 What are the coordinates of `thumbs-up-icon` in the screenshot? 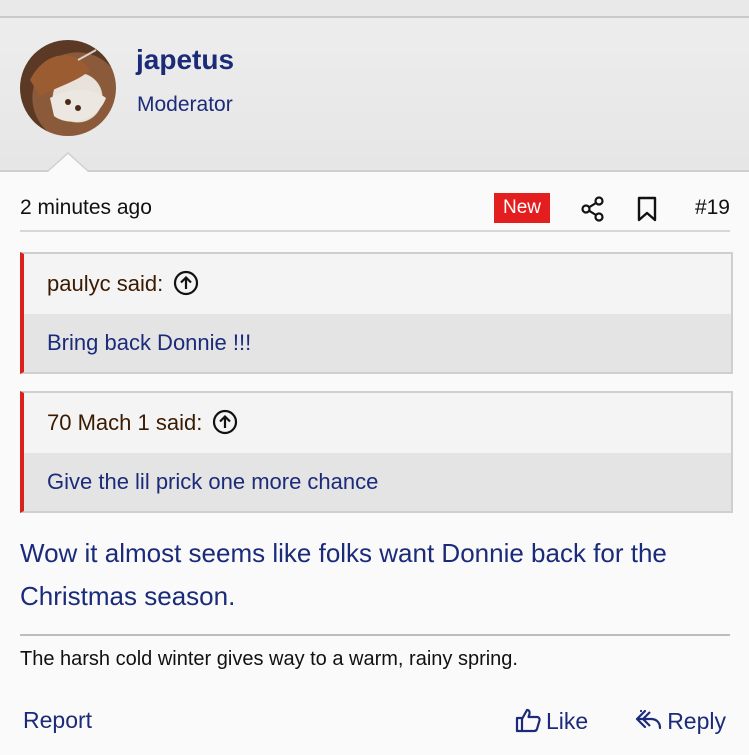 It's located at (528, 720).